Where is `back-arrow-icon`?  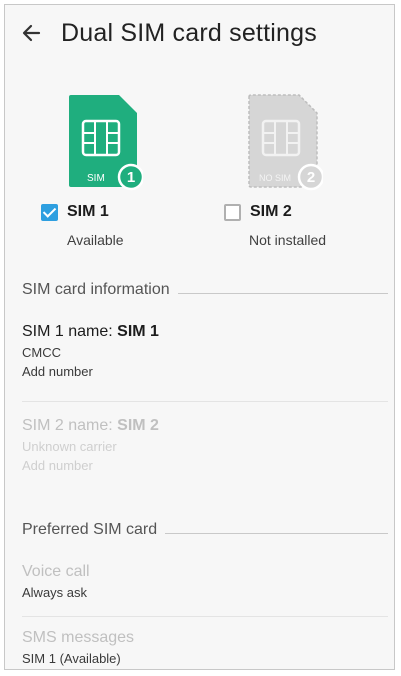
back-arrow-icon is located at coordinates (33, 33).